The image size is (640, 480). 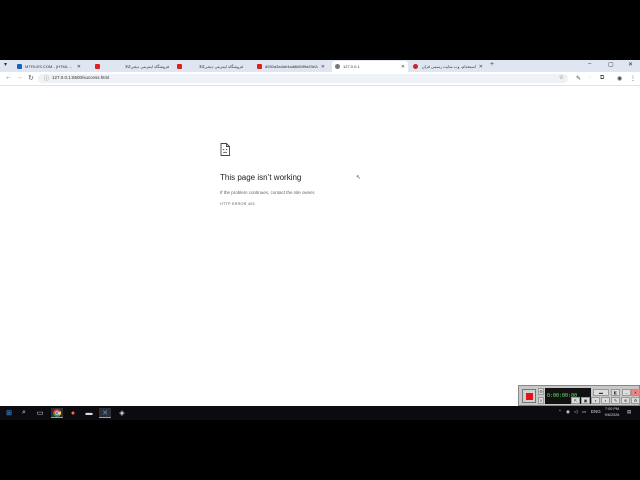 What do you see at coordinates (579, 395) in the screenshot?
I see `screen-recorder-widget: ⚙ ॥ 0:00:00:00 ▬ ◧ – ✕ ⇱ ▣ ◖ ◗ ✎ ⊕ ⚙` at bounding box center [579, 395].